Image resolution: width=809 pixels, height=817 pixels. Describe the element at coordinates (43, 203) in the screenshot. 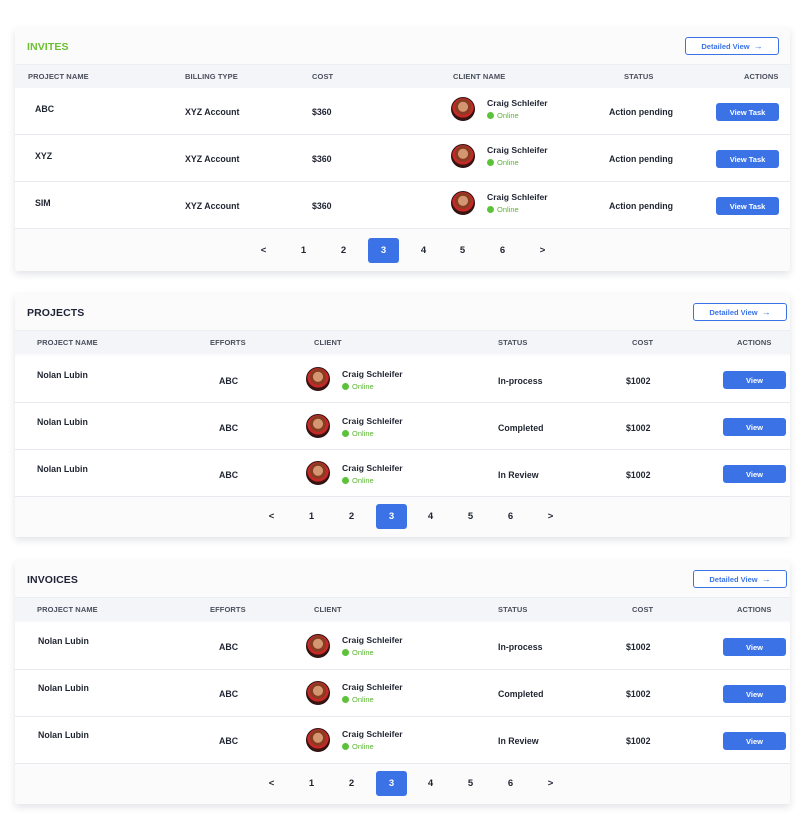

I see `project-name: SIM` at that location.